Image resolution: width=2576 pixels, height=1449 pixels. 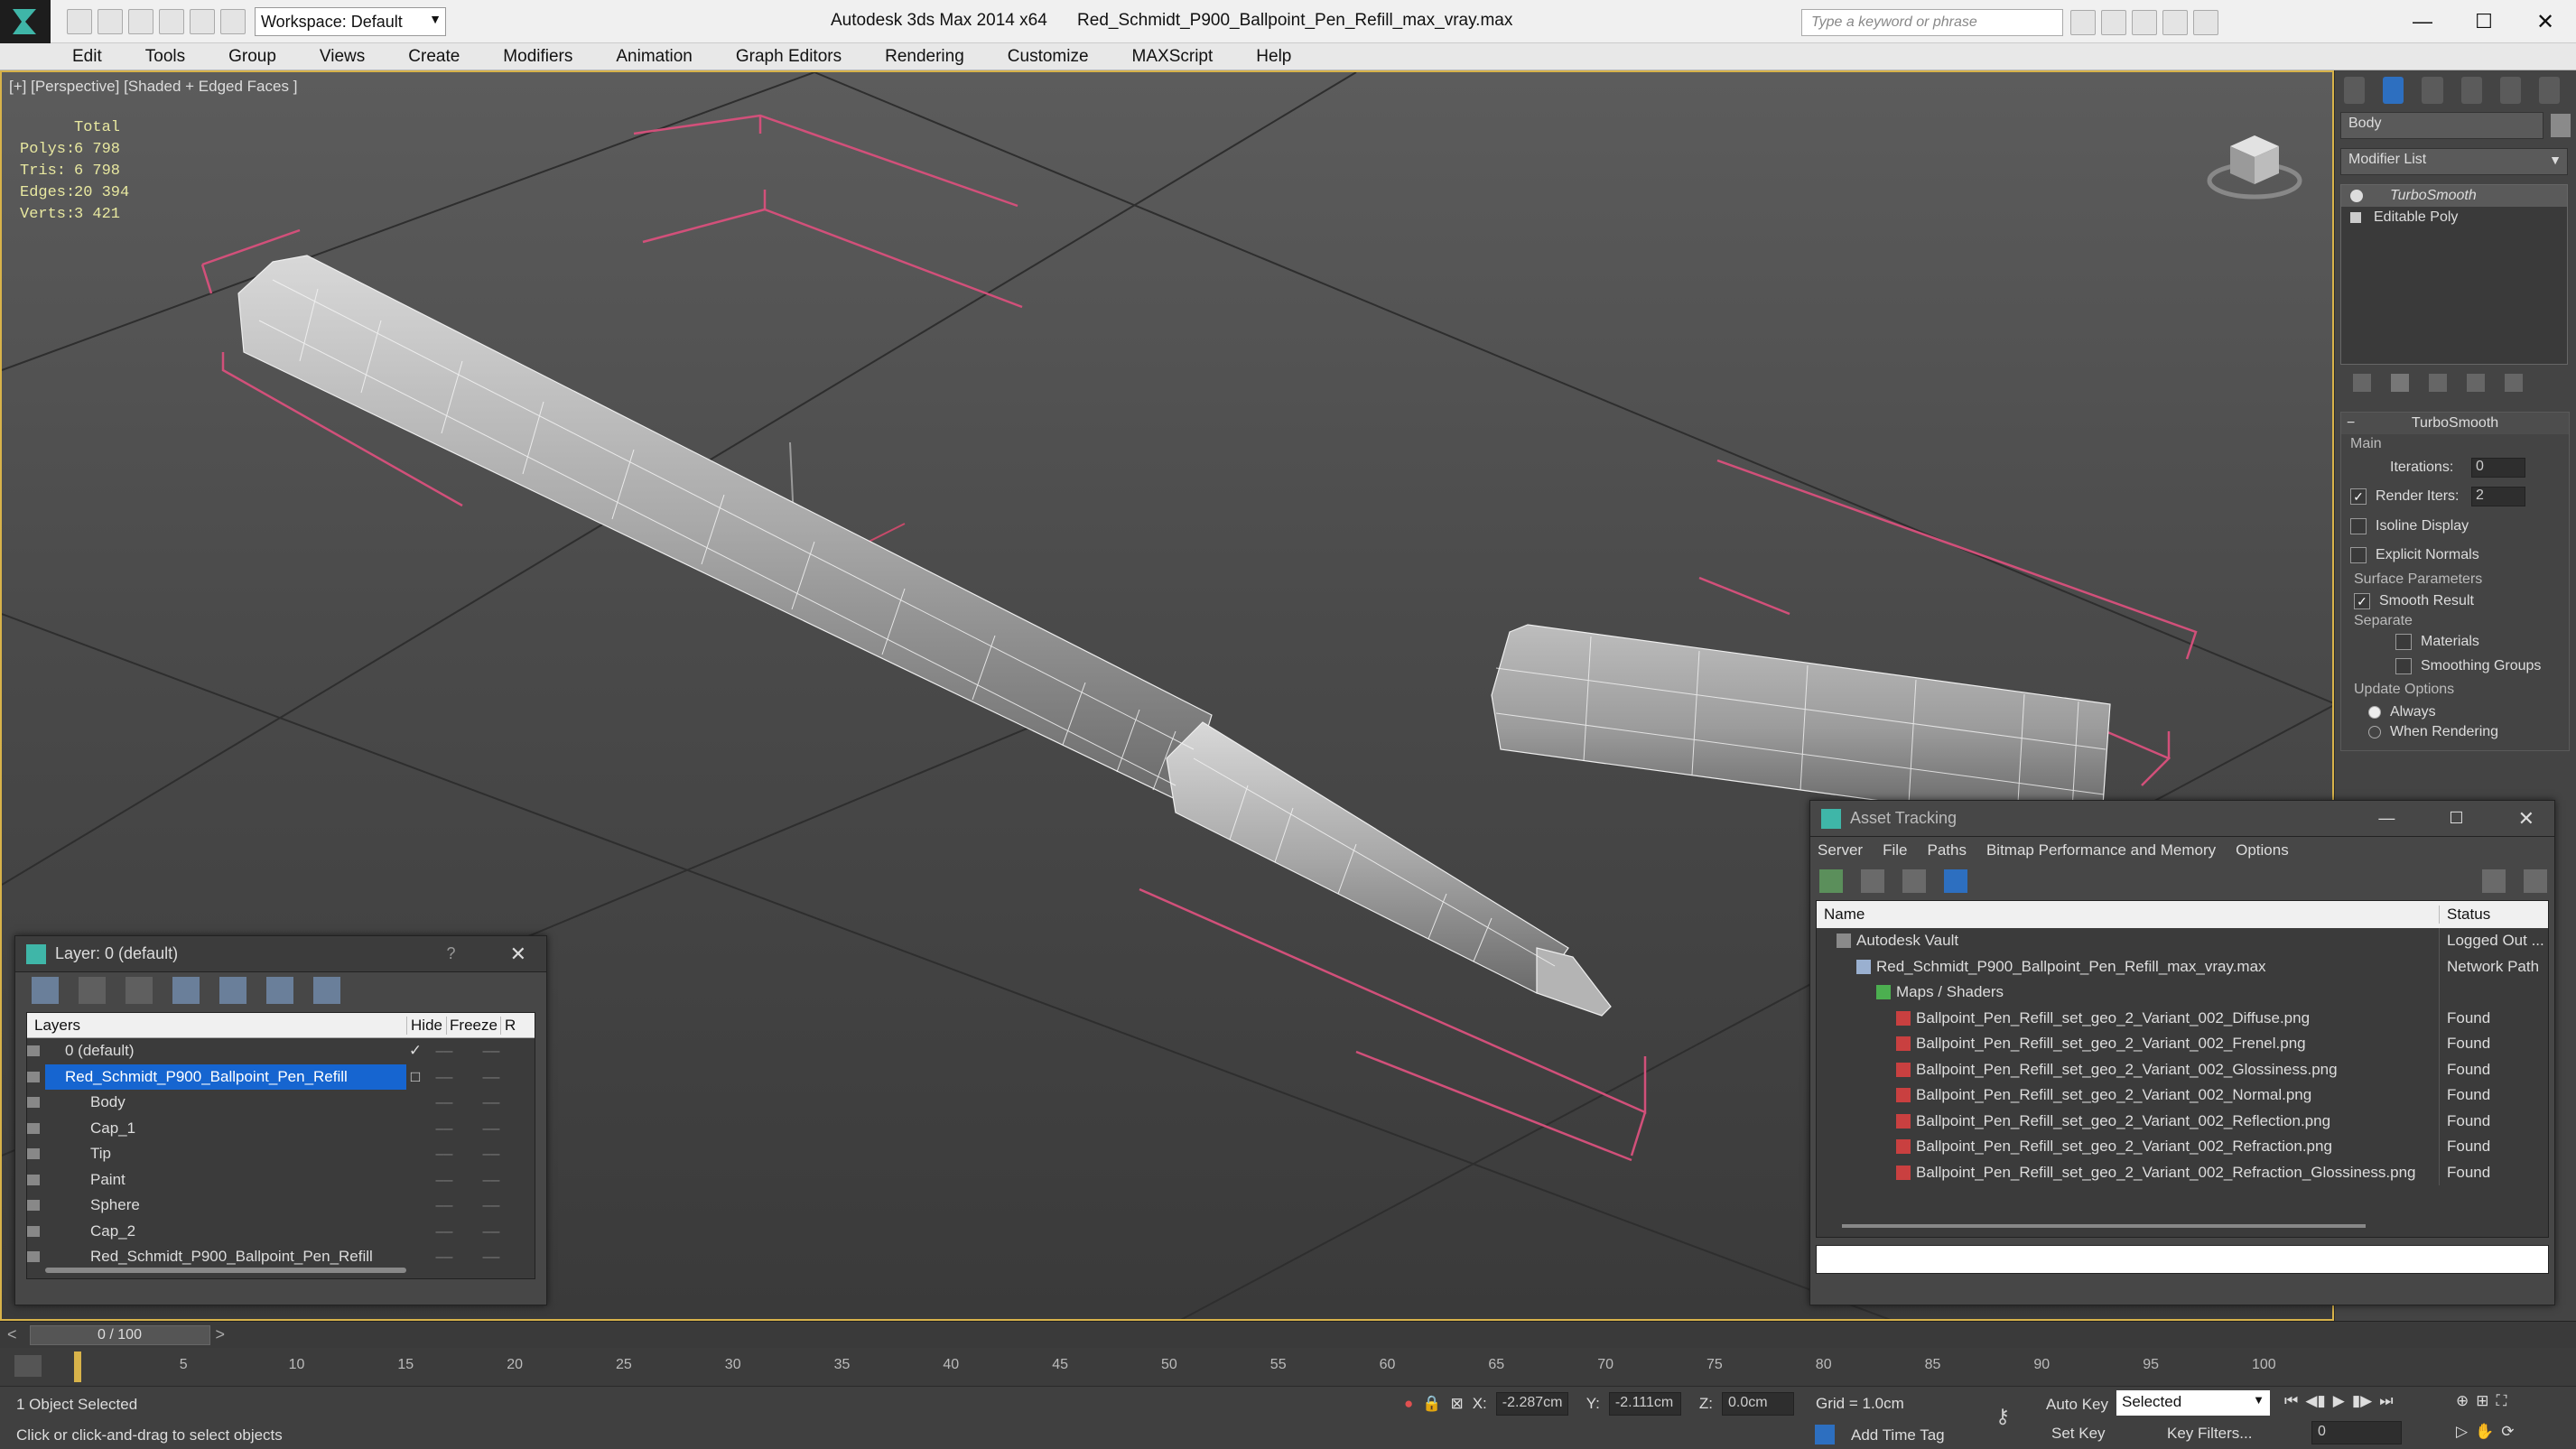 What do you see at coordinates (2400, 383) in the screenshot?
I see `show-end-result-icon` at bounding box center [2400, 383].